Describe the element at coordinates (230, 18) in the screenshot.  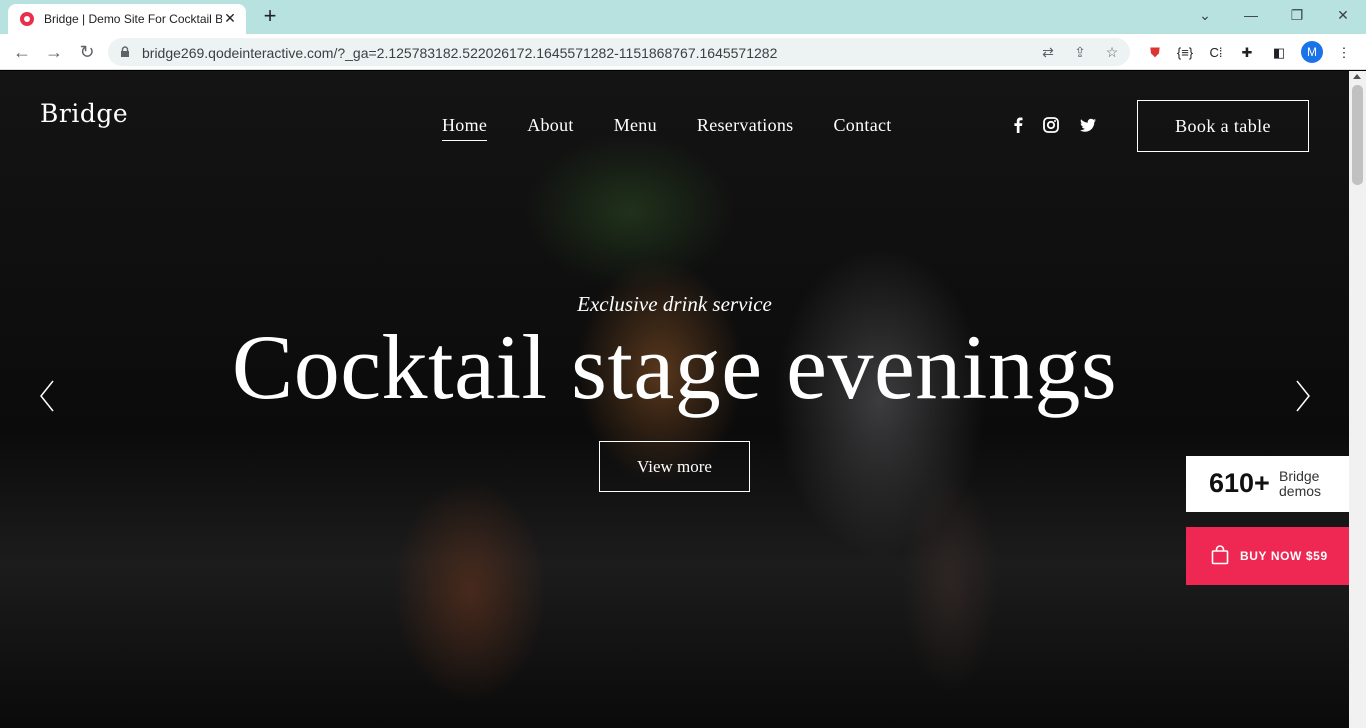
I see `close-tab-icon: ✕` at that location.